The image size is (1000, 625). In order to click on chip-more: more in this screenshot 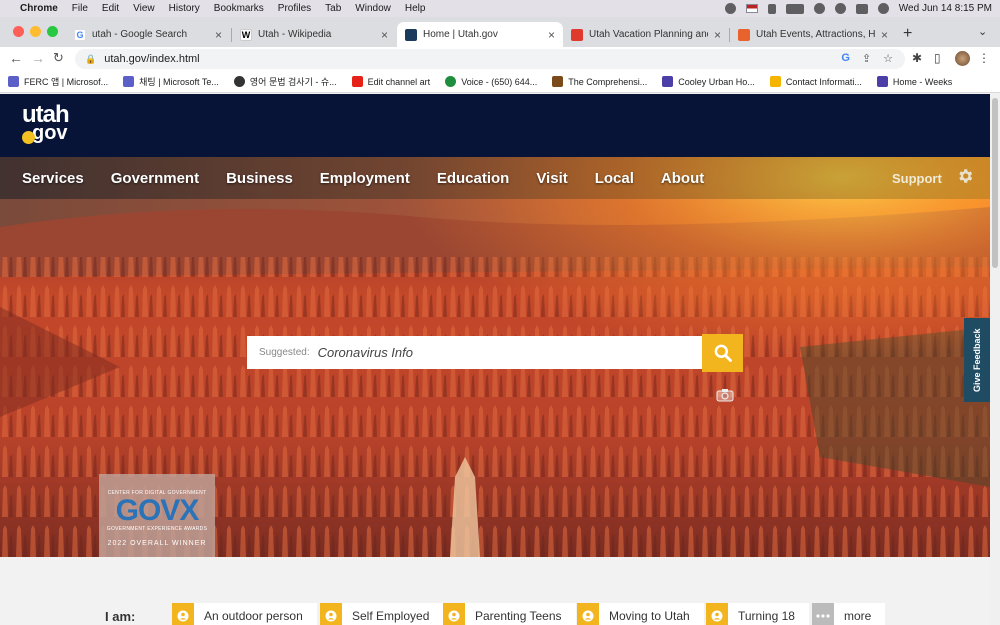, I will do `click(849, 614)`.